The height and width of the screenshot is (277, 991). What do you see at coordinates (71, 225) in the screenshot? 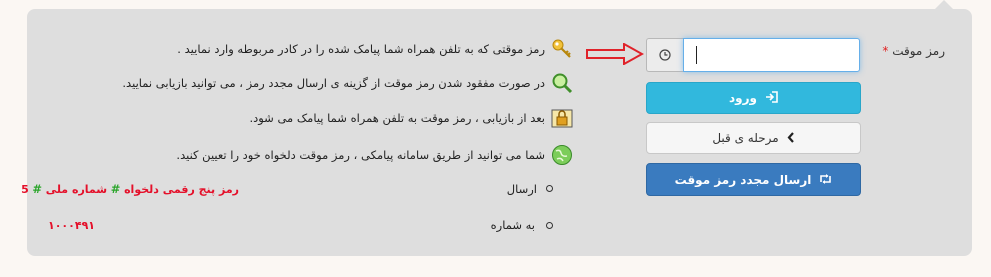
I see `sms-number: ۱۰۰۰۴۹۱` at bounding box center [71, 225].